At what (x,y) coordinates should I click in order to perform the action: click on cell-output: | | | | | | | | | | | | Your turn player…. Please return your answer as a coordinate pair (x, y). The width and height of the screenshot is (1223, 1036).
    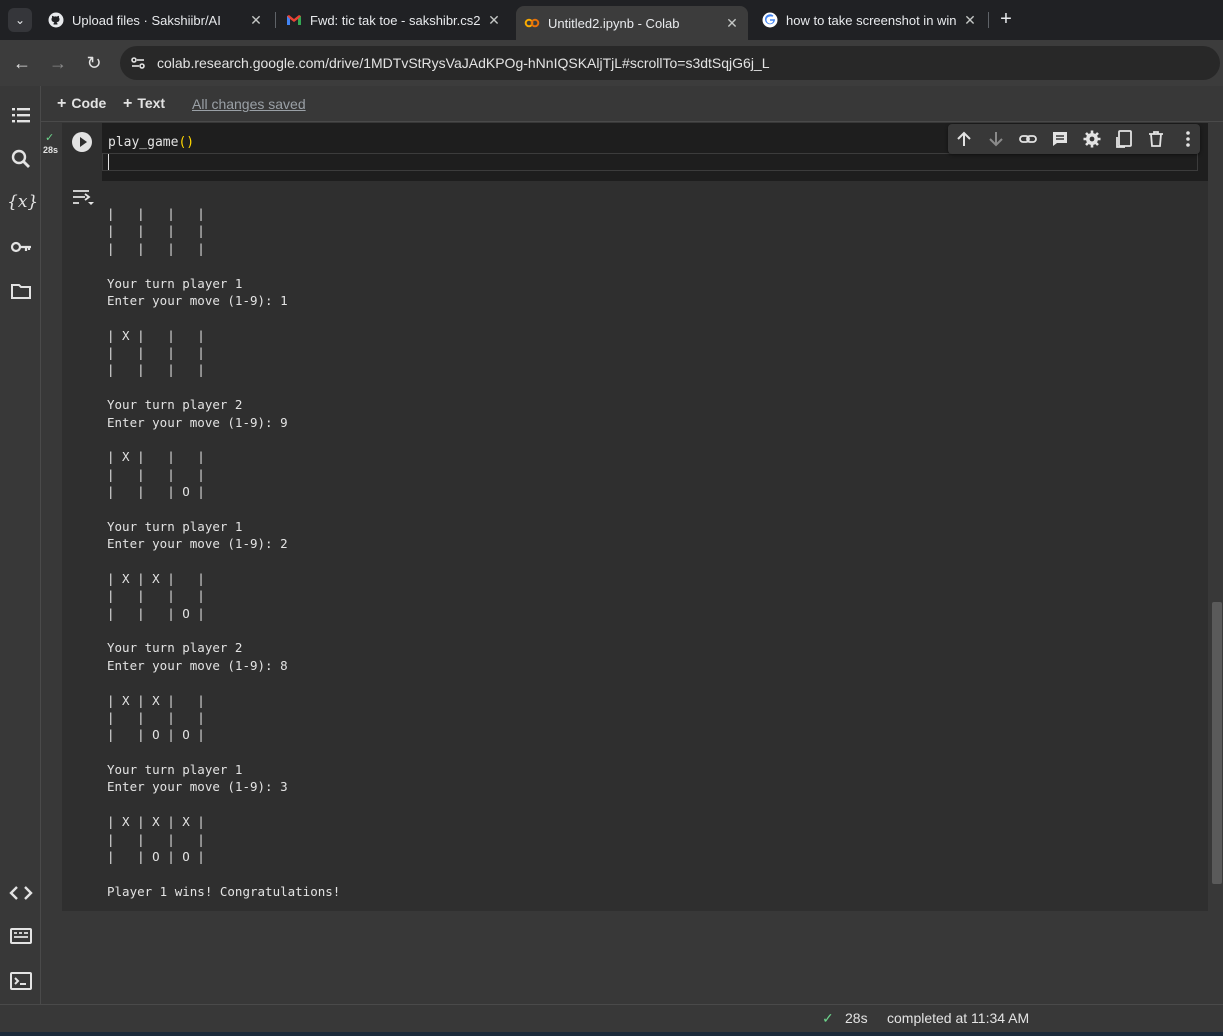
    Looking at the image, I should click on (224, 552).